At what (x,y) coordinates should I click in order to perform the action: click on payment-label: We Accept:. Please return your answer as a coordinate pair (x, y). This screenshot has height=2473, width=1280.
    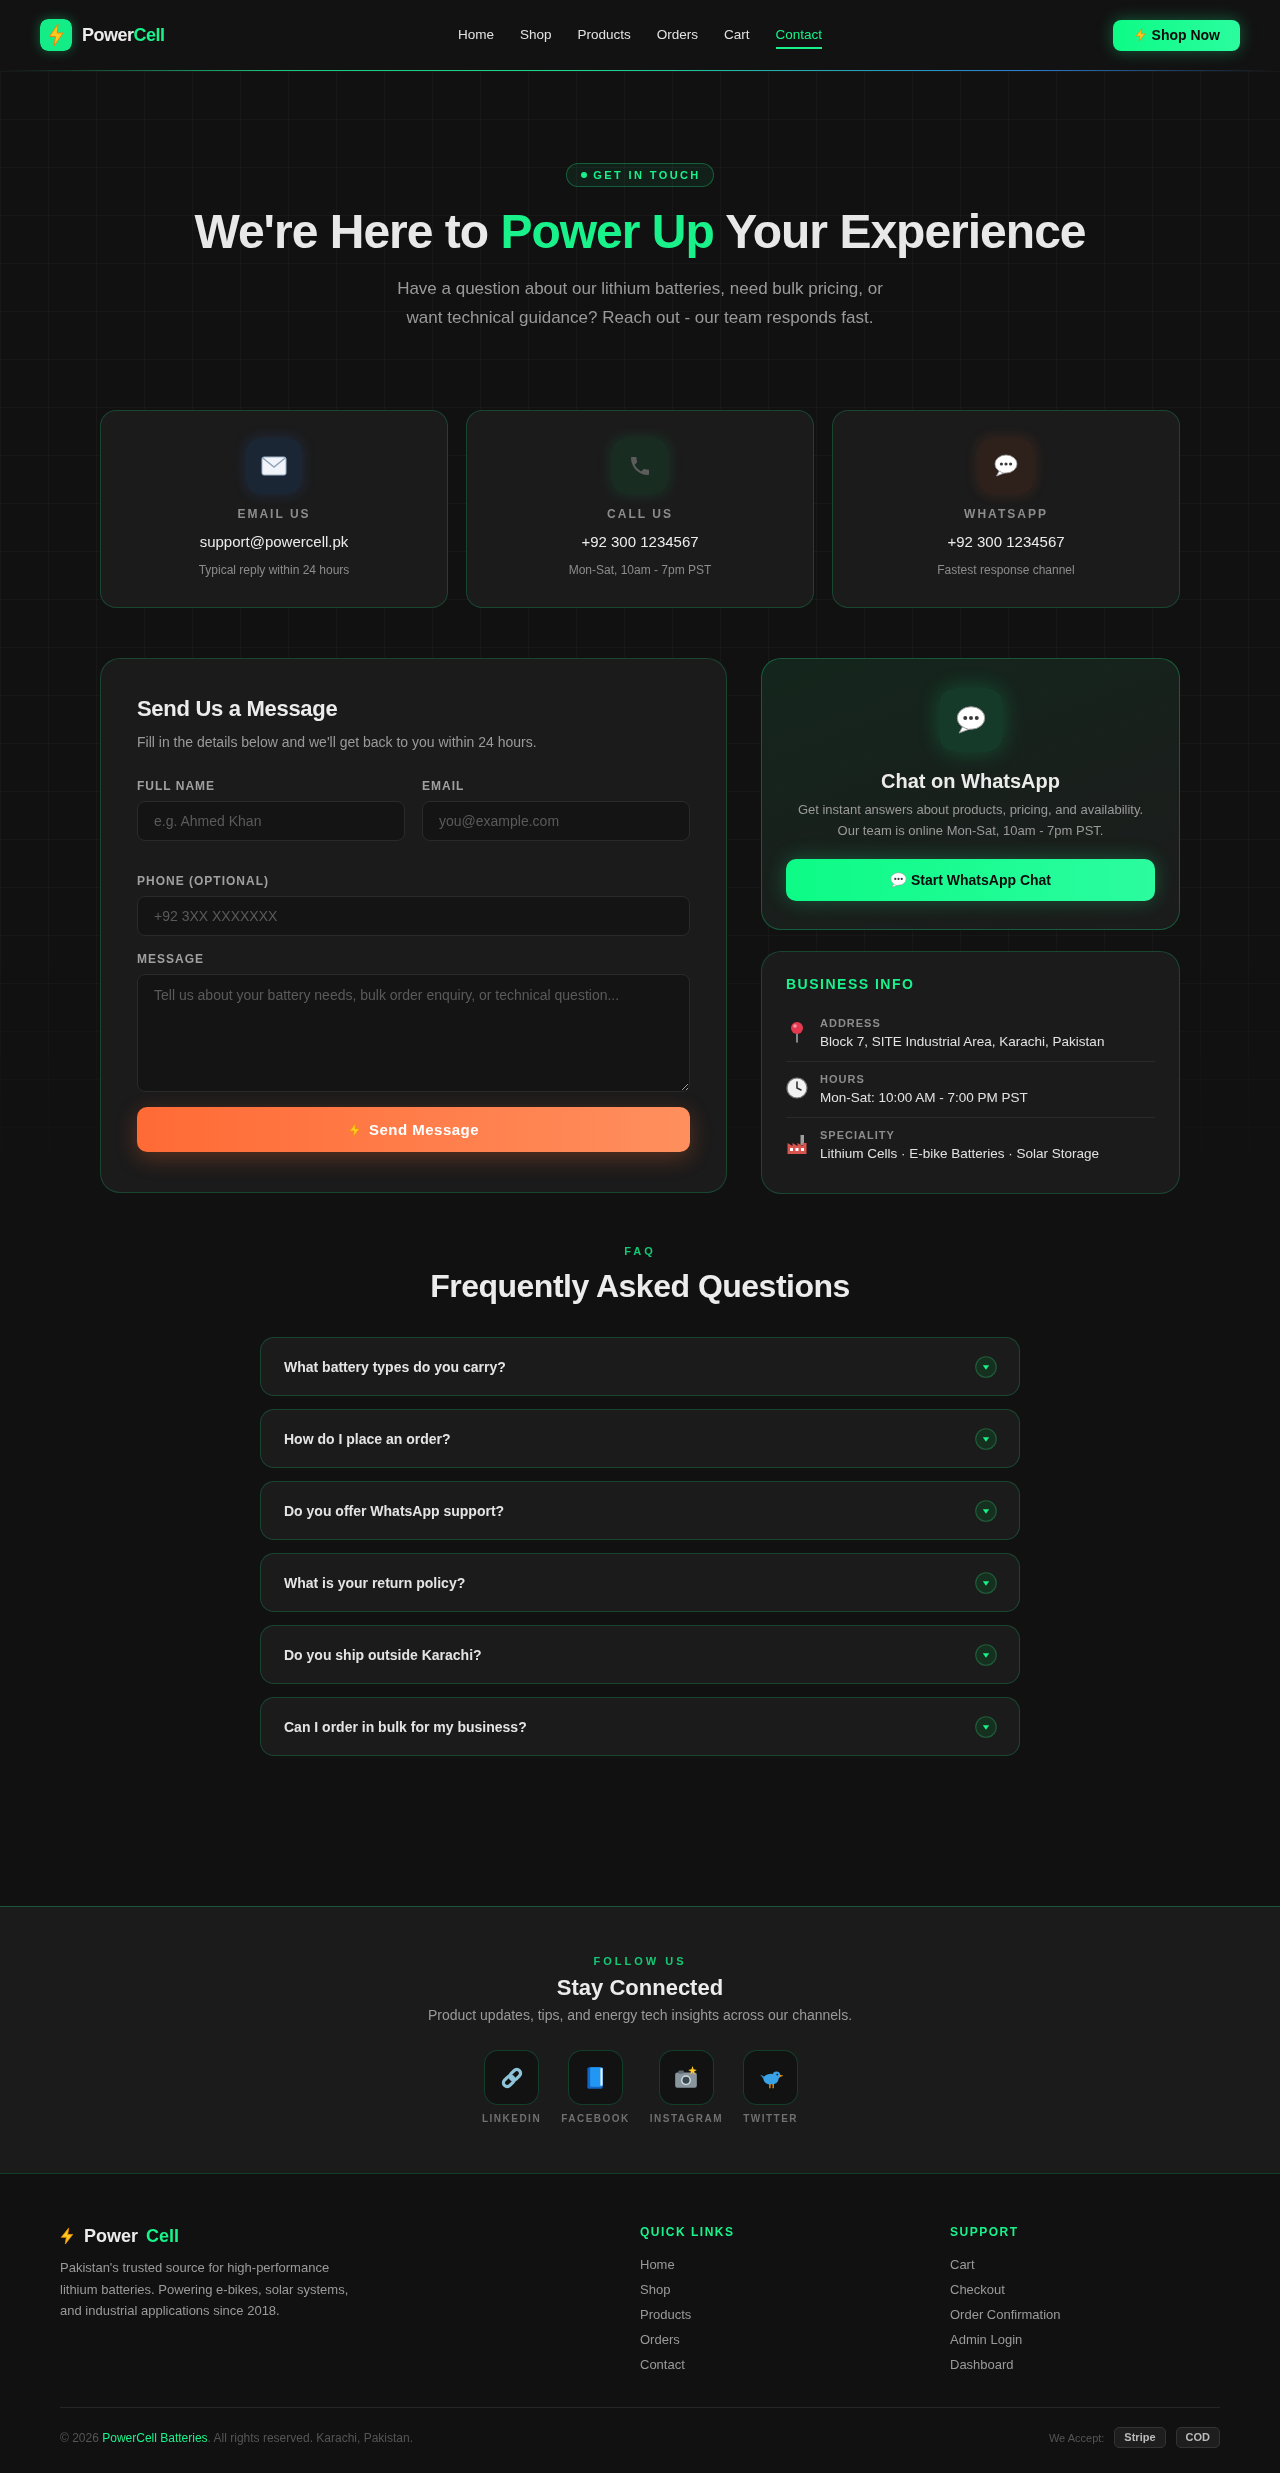
    Looking at the image, I should click on (1076, 2437).